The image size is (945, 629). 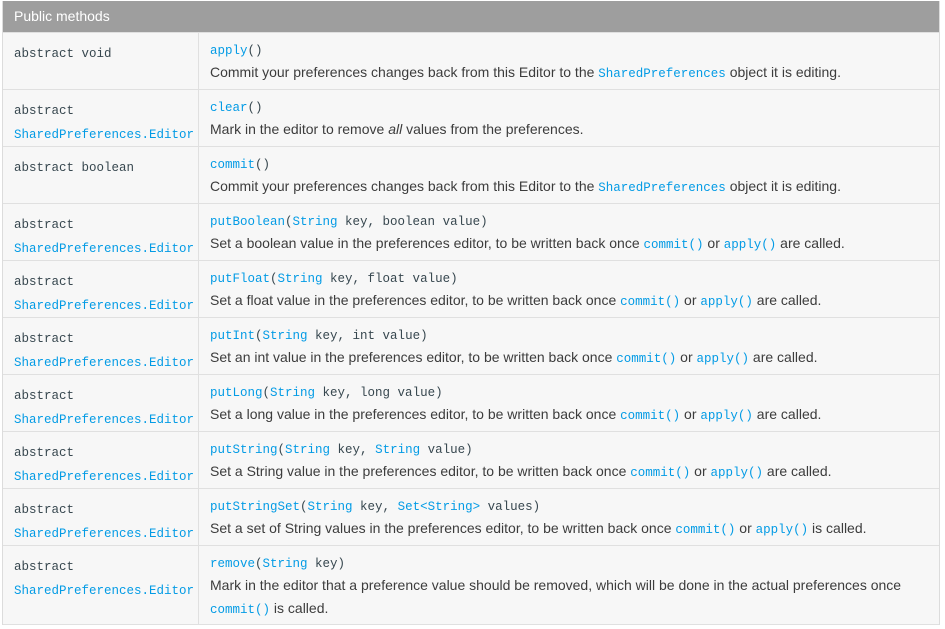 I want to click on method-signature: putLong(String key, long value), so click(x=326, y=393).